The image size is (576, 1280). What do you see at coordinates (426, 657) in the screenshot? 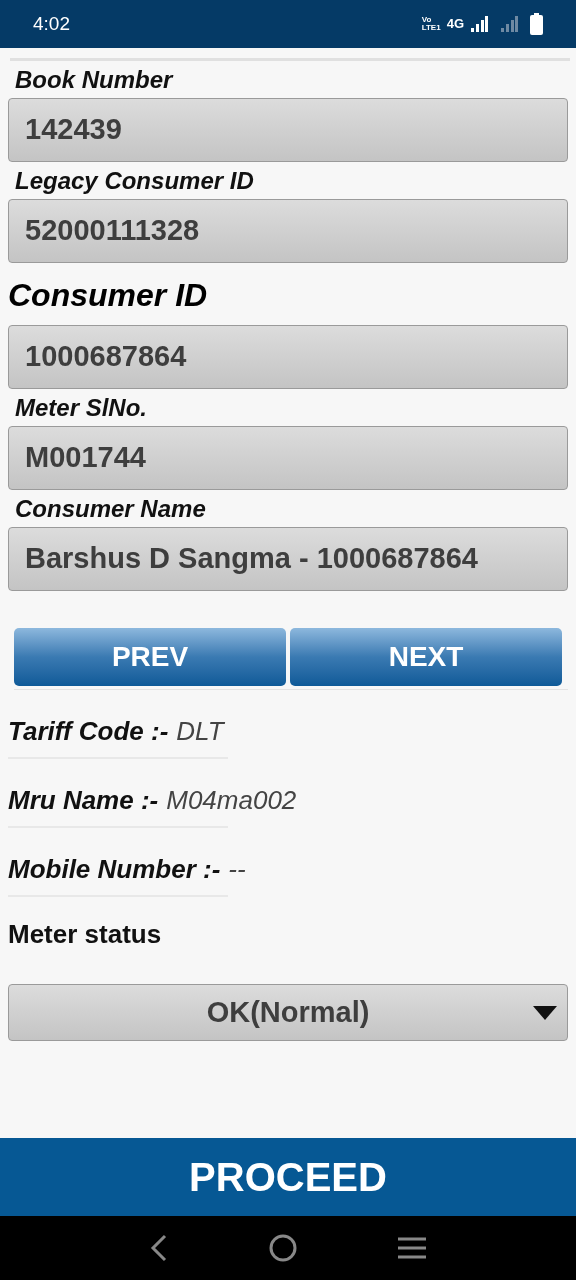
I see `next-button: NEXT` at bounding box center [426, 657].